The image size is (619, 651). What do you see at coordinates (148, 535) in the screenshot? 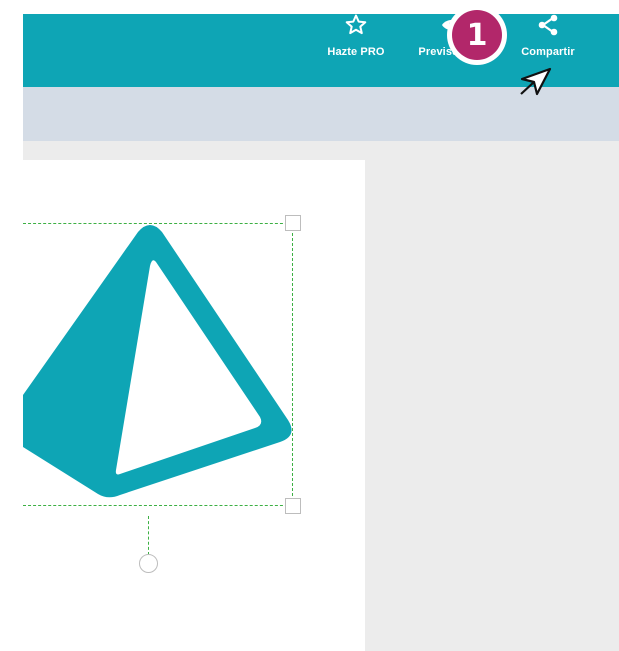
I see `rotate-connector` at bounding box center [148, 535].